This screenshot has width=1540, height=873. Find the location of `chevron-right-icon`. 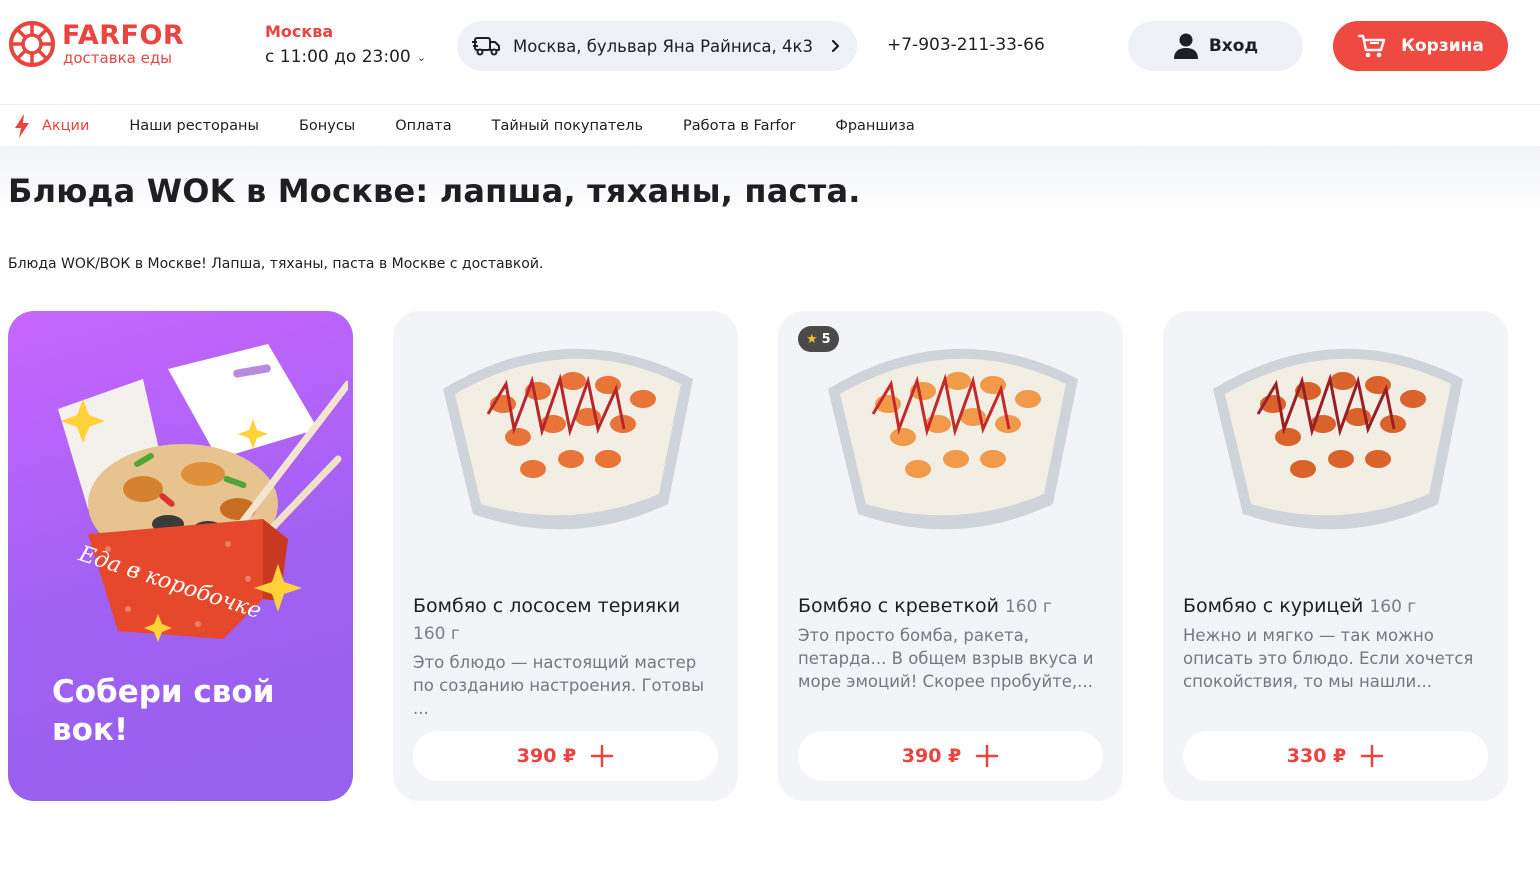

chevron-right-icon is located at coordinates (835, 46).